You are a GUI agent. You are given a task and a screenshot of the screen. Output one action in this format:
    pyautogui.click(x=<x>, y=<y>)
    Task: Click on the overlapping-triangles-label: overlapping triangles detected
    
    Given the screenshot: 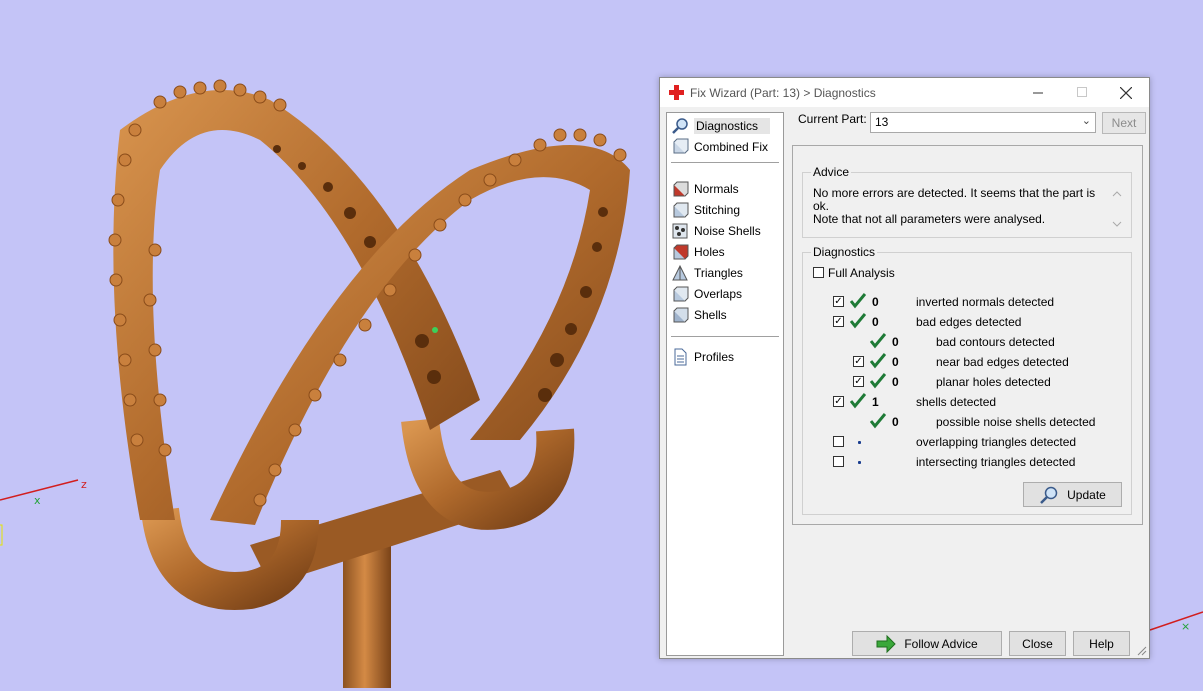 What is the action you would take?
    pyautogui.click(x=996, y=442)
    